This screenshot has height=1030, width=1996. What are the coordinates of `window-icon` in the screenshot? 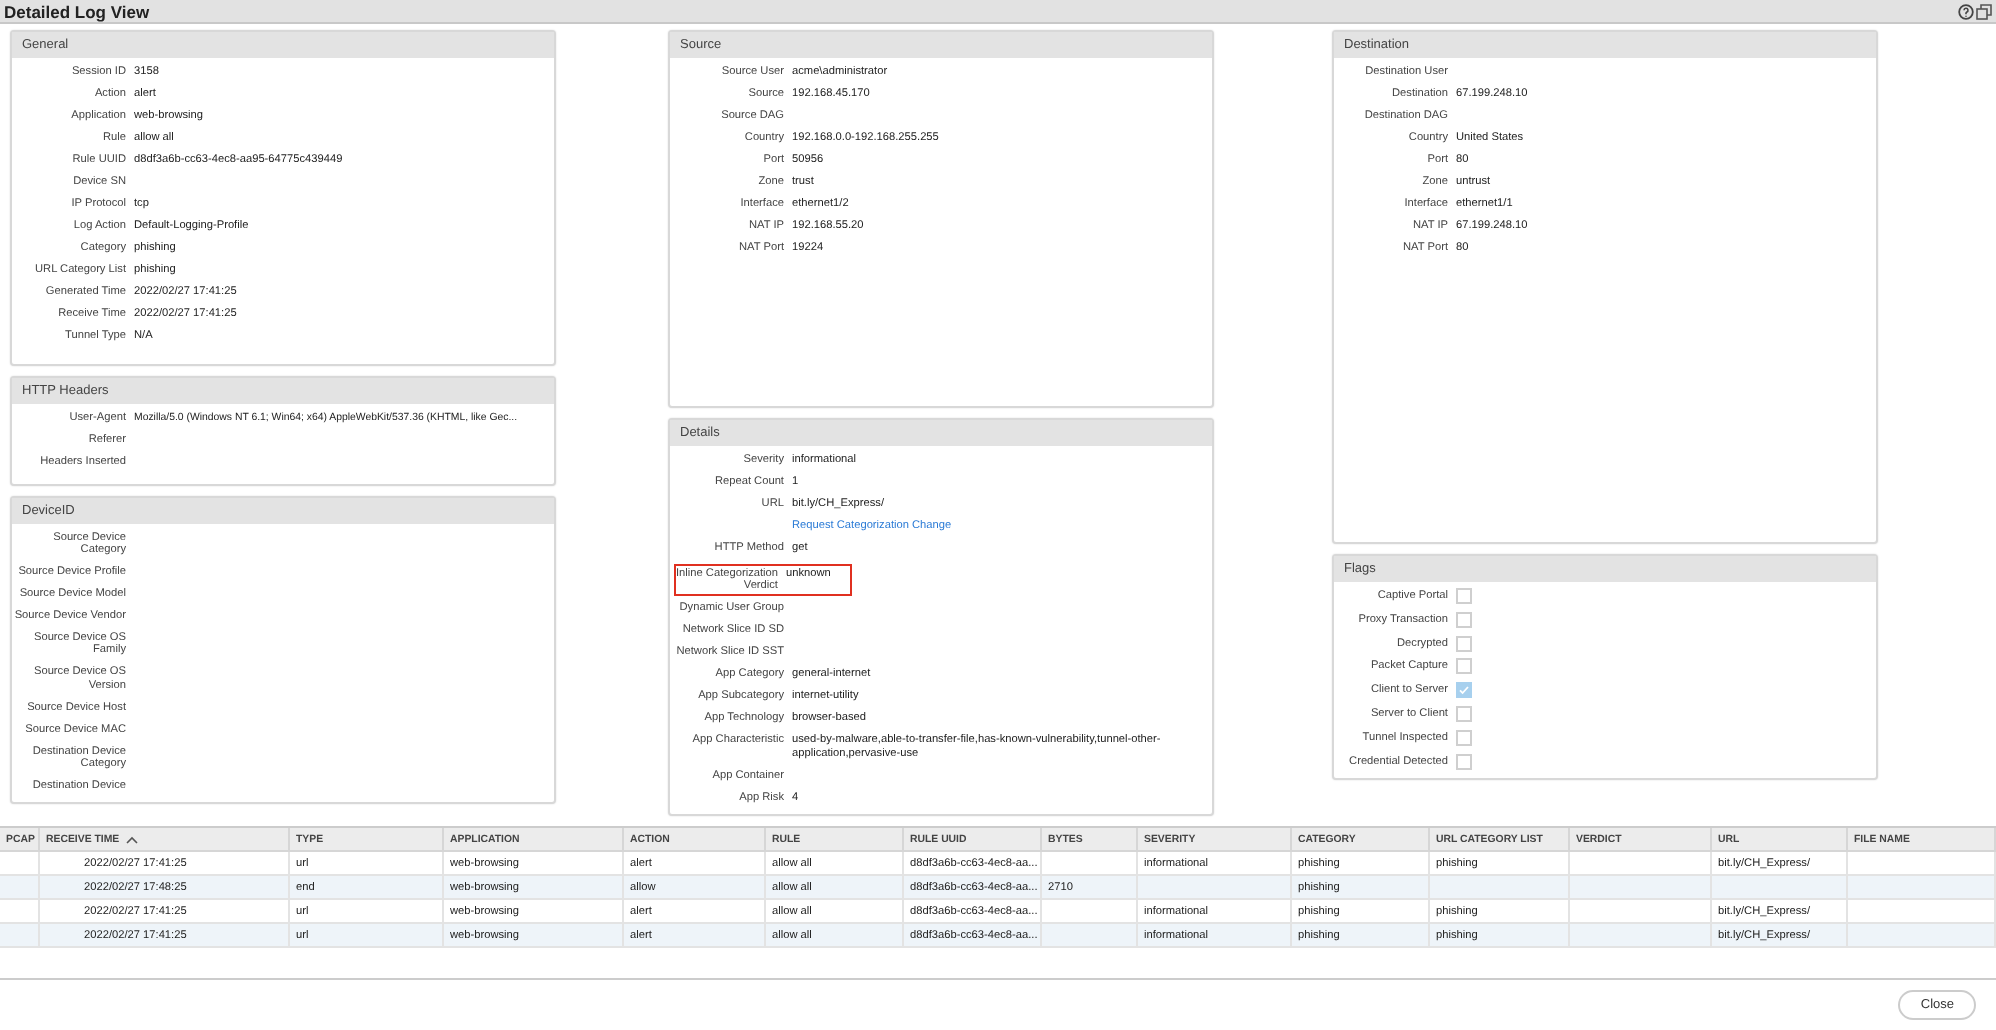 It's located at (1984, 11).